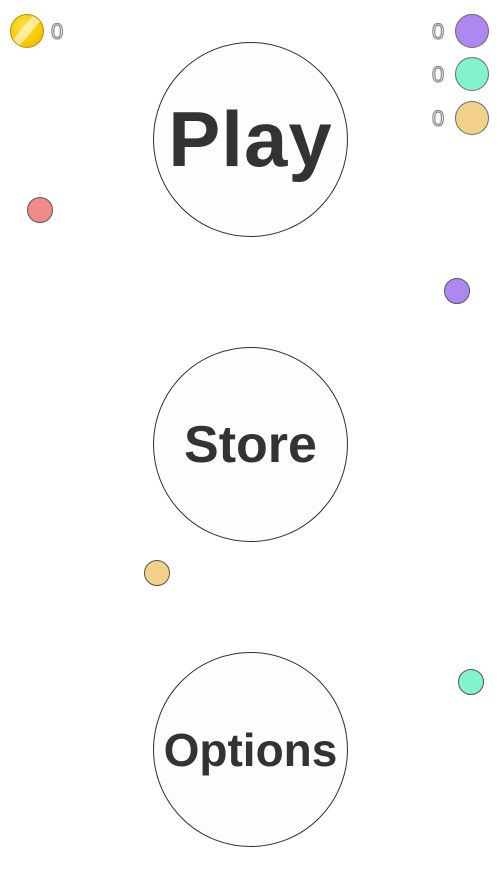 The image size is (500, 890). I want to click on floating-dot-red, so click(40, 210).